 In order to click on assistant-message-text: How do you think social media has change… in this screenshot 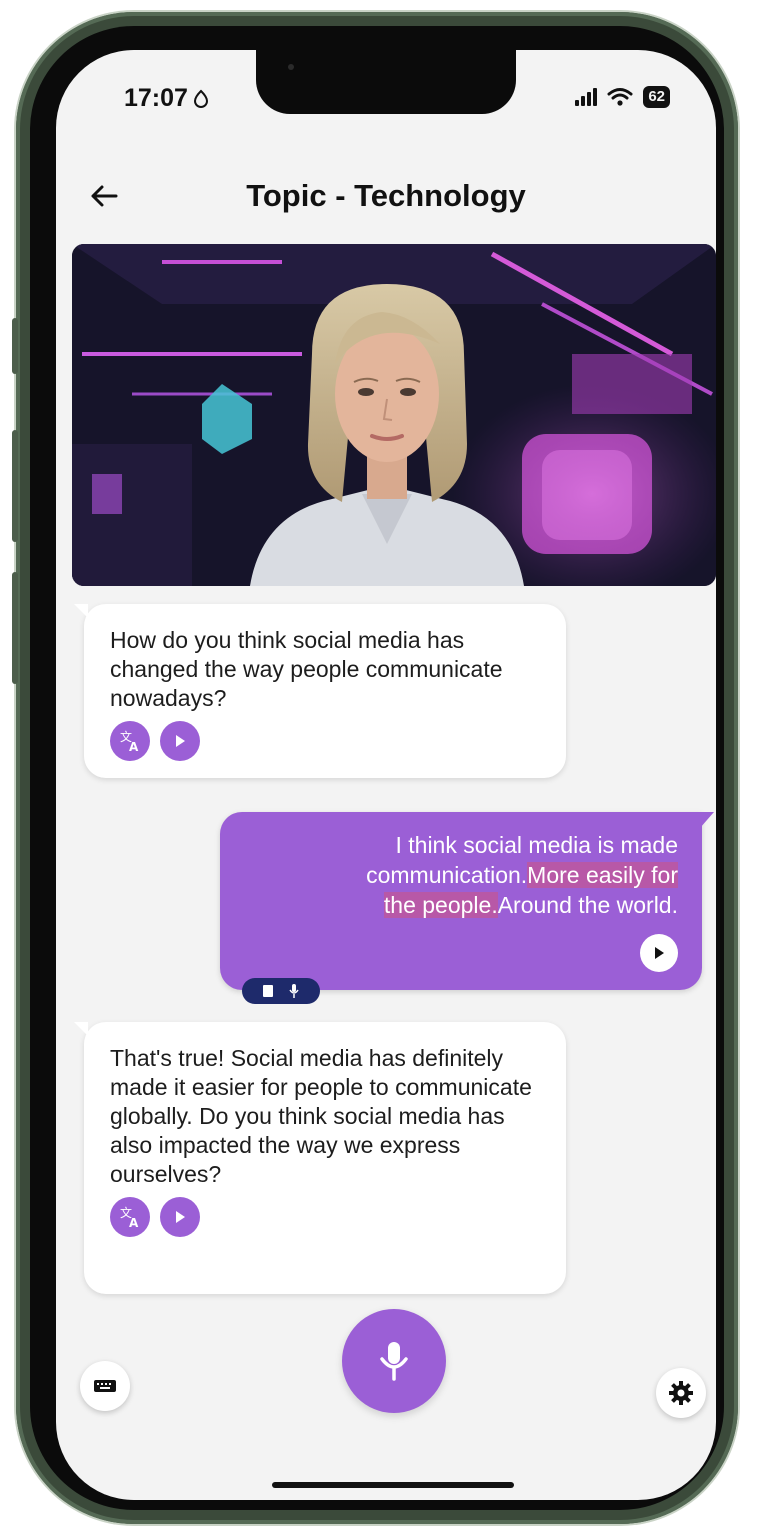, I will do `click(306, 669)`.